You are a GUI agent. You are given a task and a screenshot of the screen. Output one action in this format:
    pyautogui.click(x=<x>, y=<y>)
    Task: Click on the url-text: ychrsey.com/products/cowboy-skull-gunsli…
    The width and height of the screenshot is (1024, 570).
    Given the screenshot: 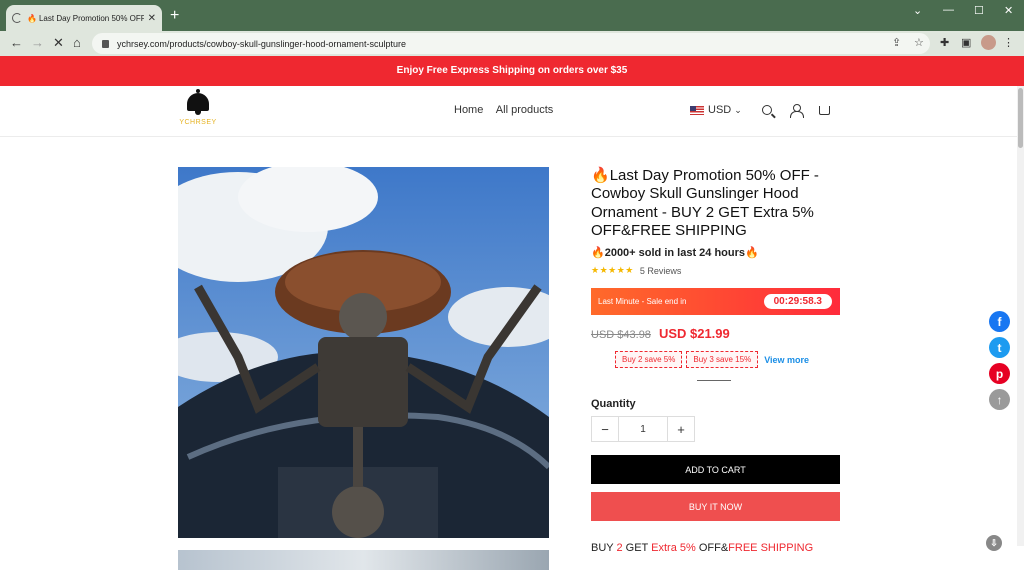 What is the action you would take?
    pyautogui.click(x=261, y=43)
    